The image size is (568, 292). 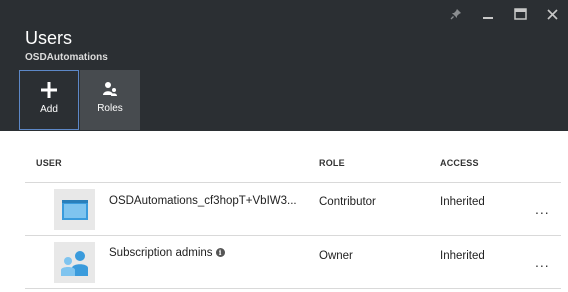 I want to click on minimize-icon, so click(x=488, y=14).